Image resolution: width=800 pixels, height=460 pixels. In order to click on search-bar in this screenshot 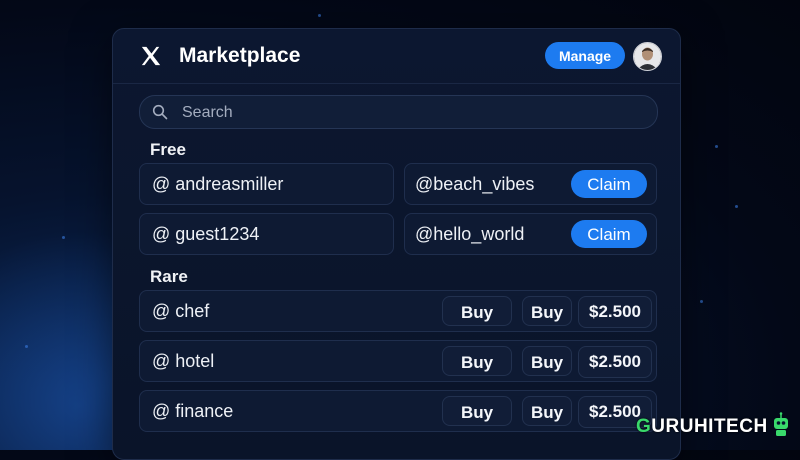, I will do `click(398, 112)`.